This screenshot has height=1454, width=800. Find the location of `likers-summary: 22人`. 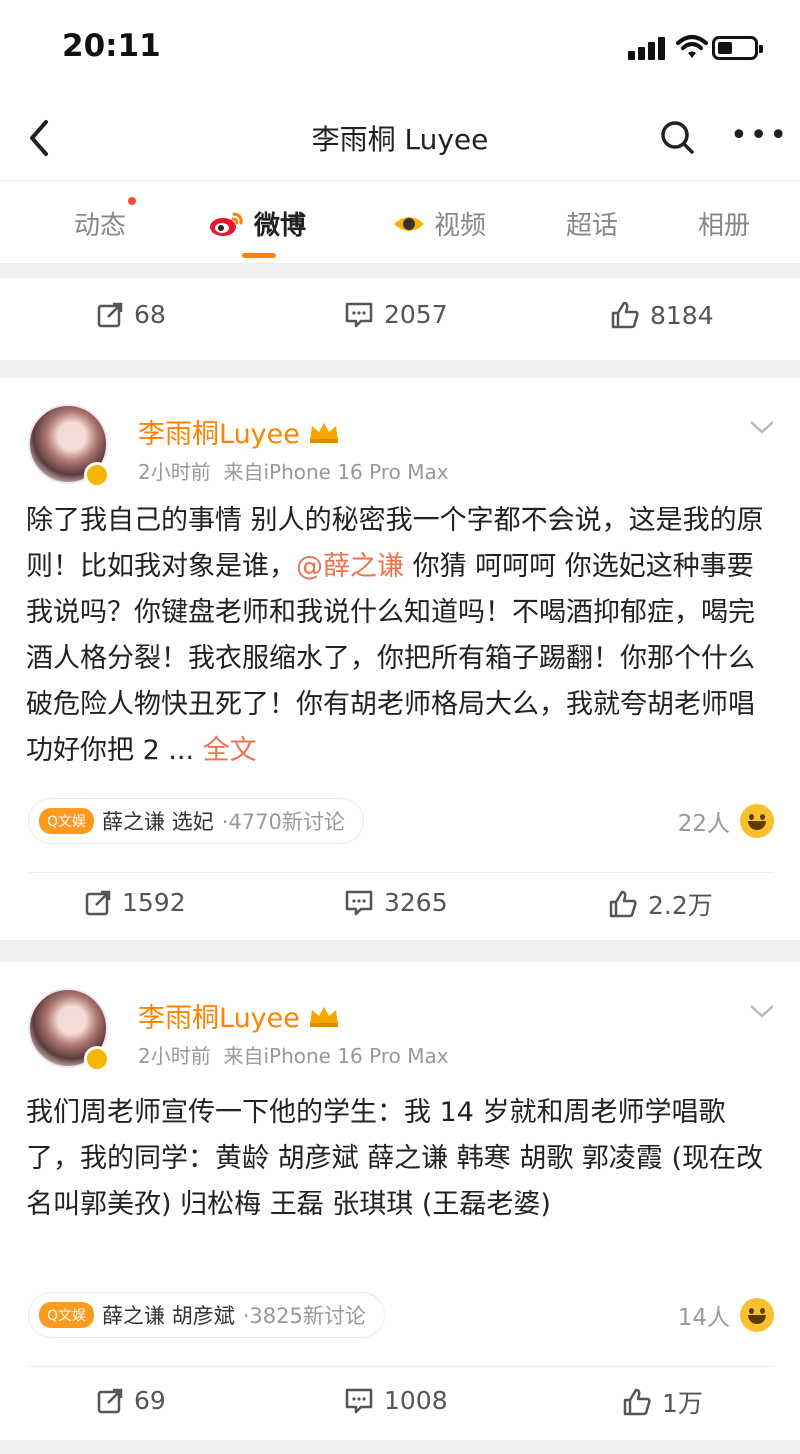

likers-summary: 22人 is located at coordinates (726, 821).